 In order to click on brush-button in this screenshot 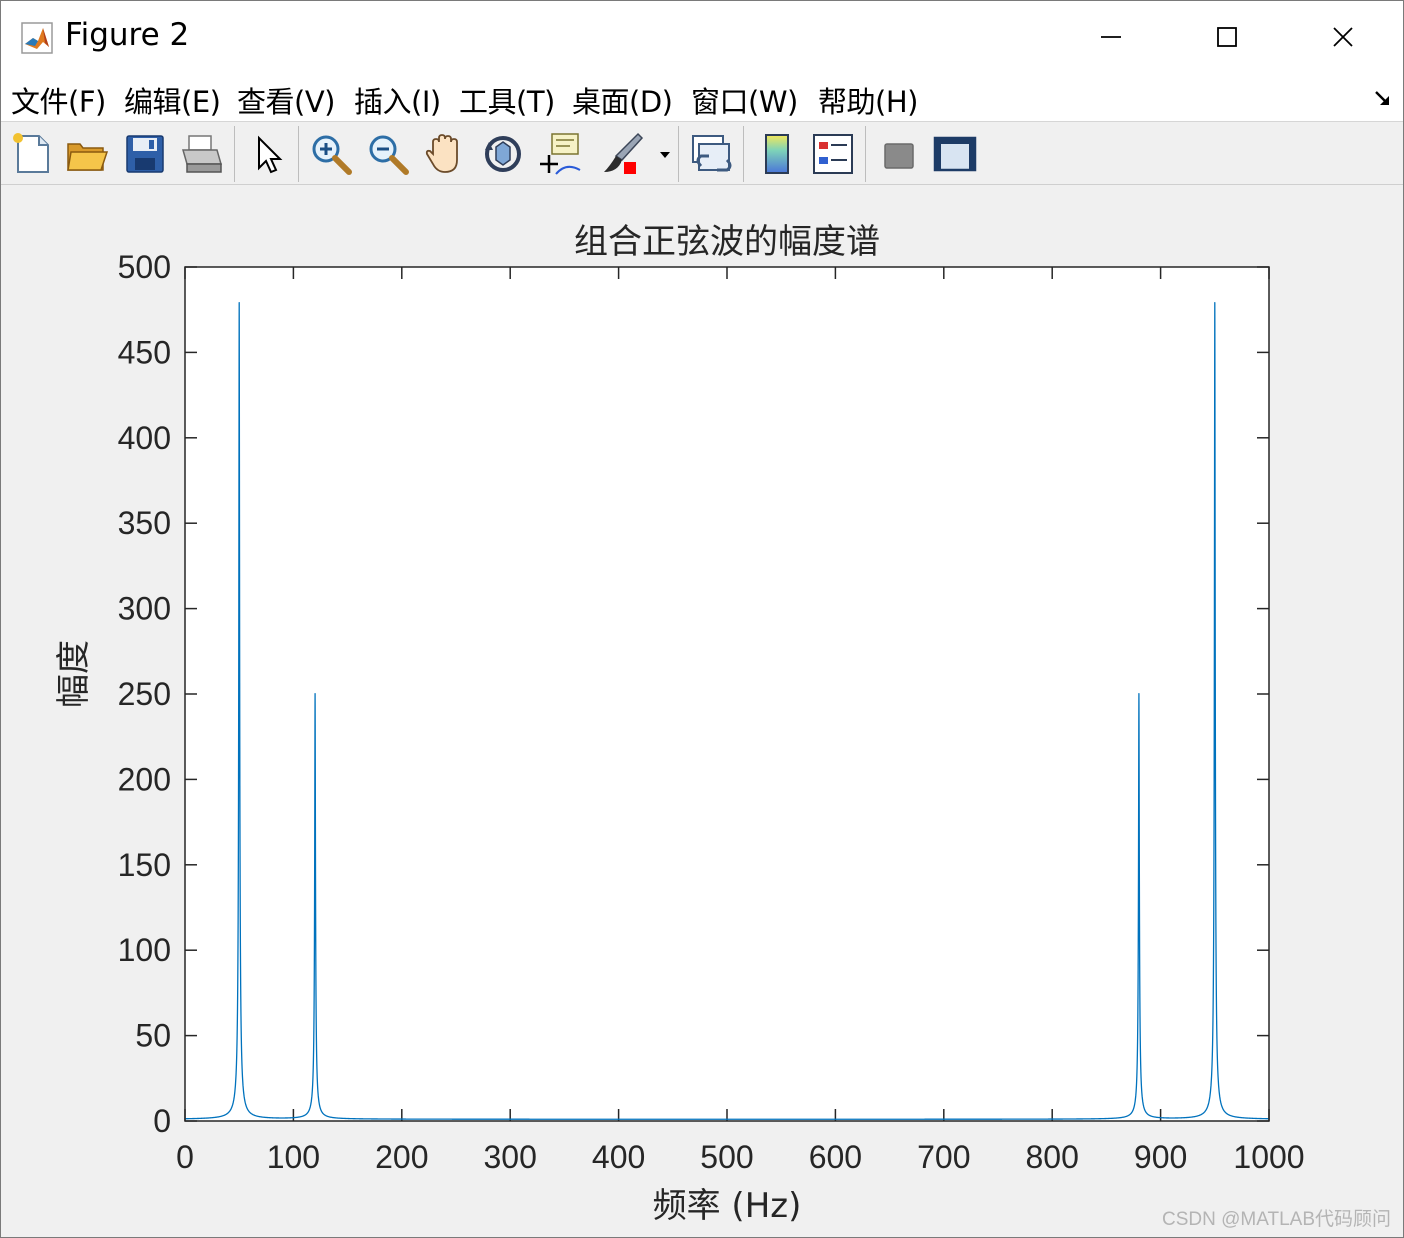, I will do `click(622, 154)`.